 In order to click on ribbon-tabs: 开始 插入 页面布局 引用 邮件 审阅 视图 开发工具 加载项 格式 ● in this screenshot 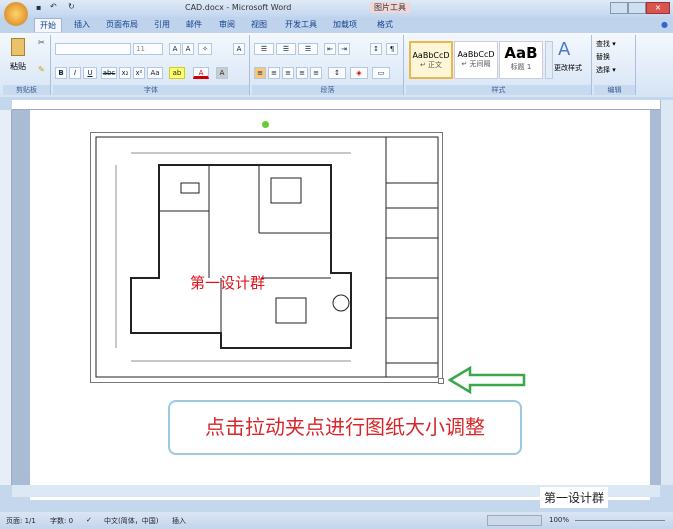, I will do `click(336, 25)`.